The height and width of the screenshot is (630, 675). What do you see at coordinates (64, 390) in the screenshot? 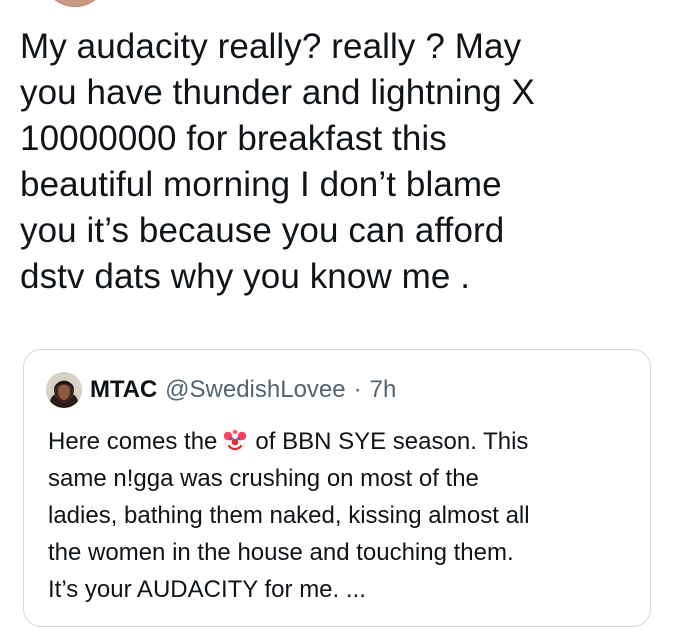
I see `profile-avatar-icon` at bounding box center [64, 390].